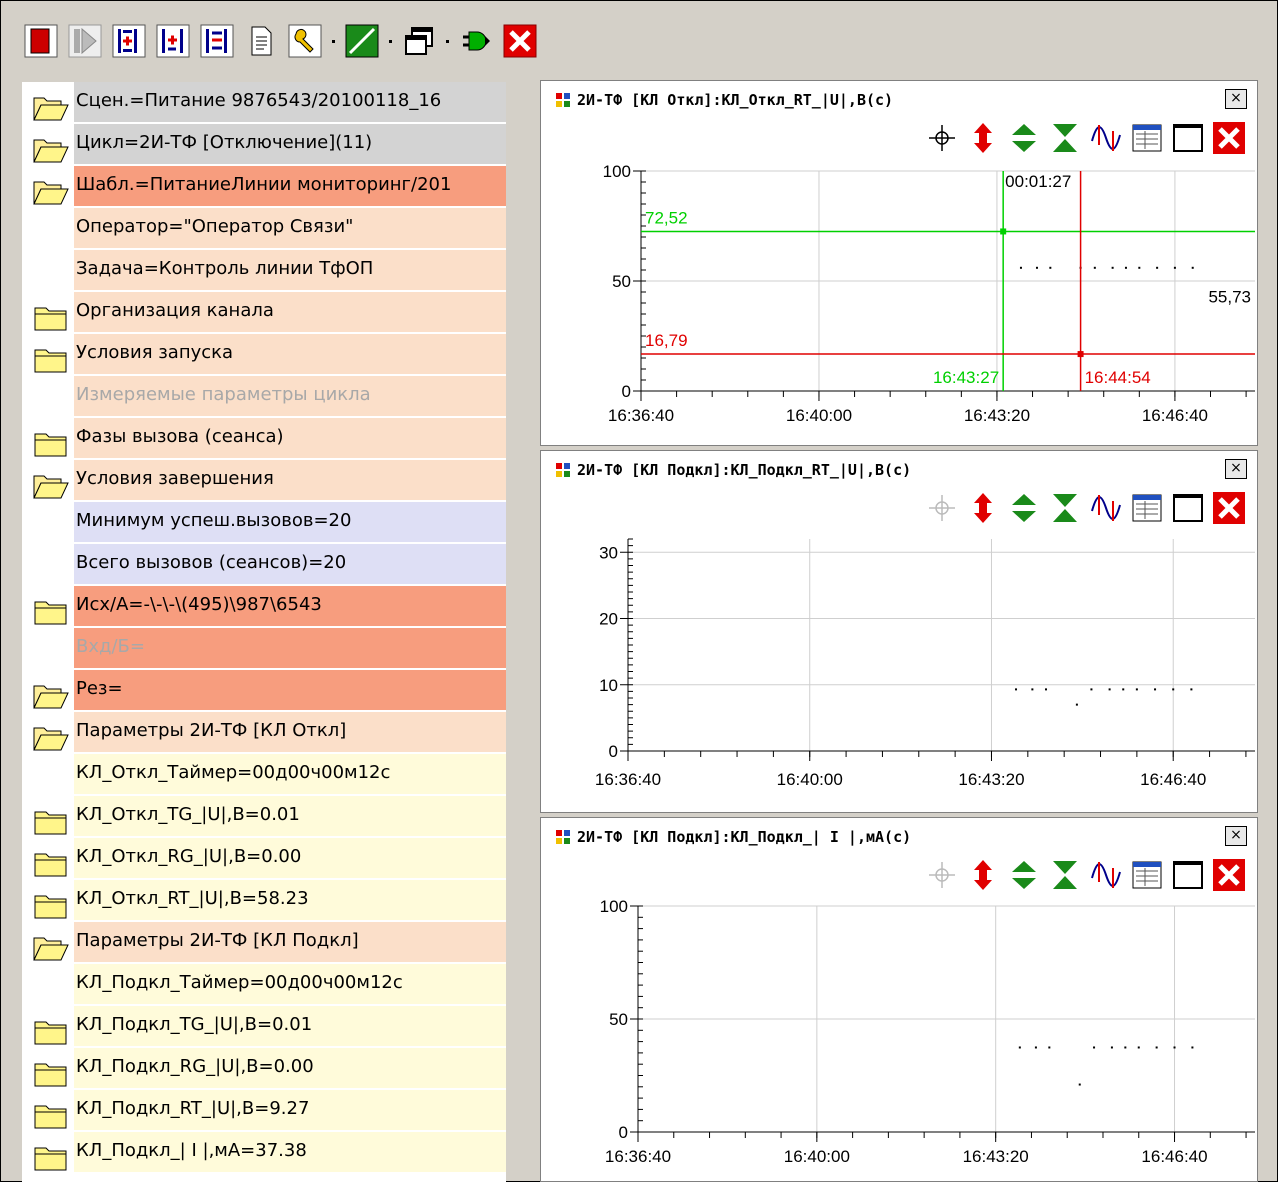 This screenshot has width=1278, height=1182. Describe the element at coordinates (520, 41) in the screenshot. I see `close-button` at that location.